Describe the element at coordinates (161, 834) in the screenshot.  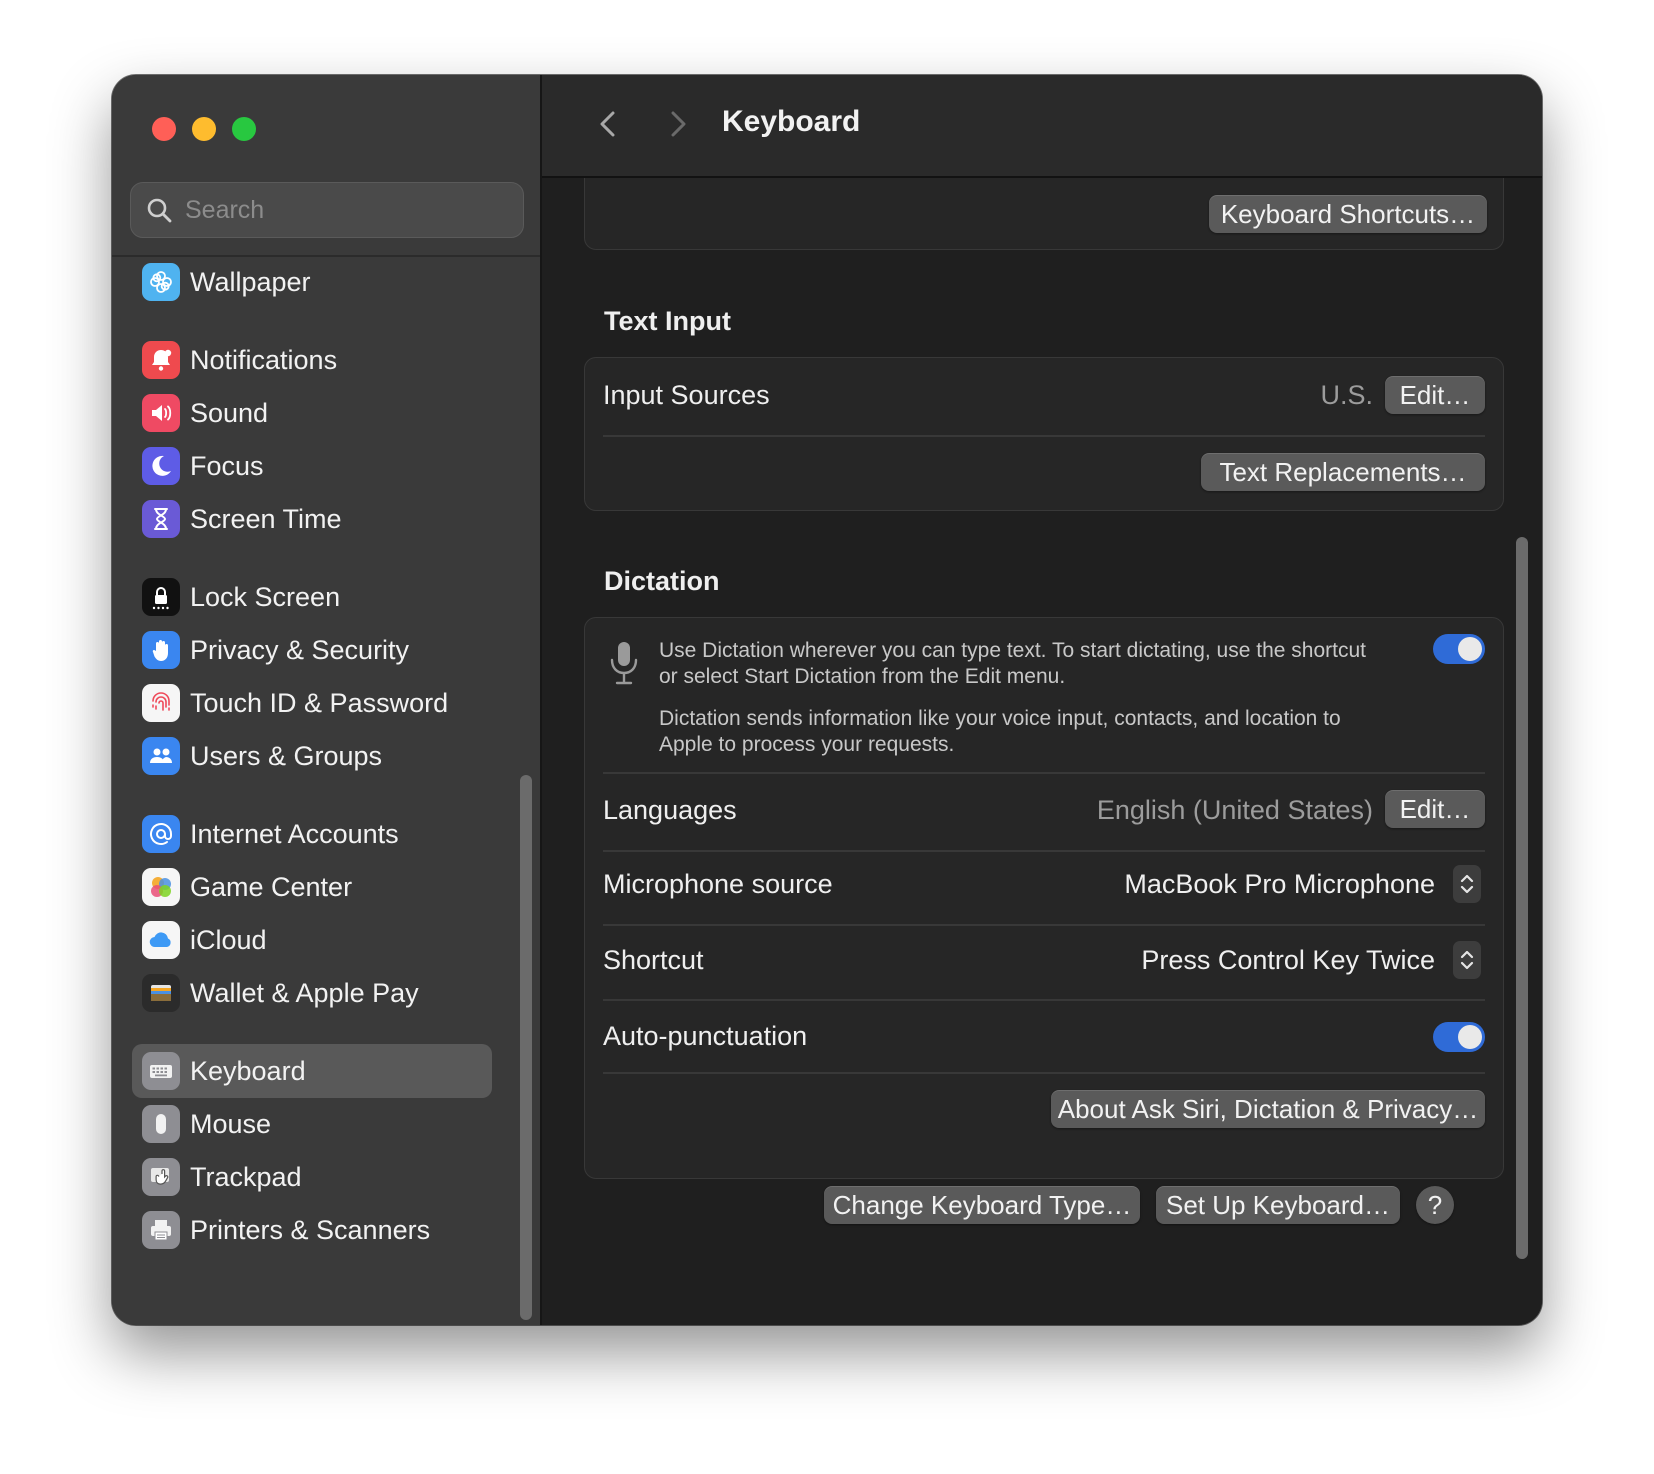
I see `at-icon` at that location.